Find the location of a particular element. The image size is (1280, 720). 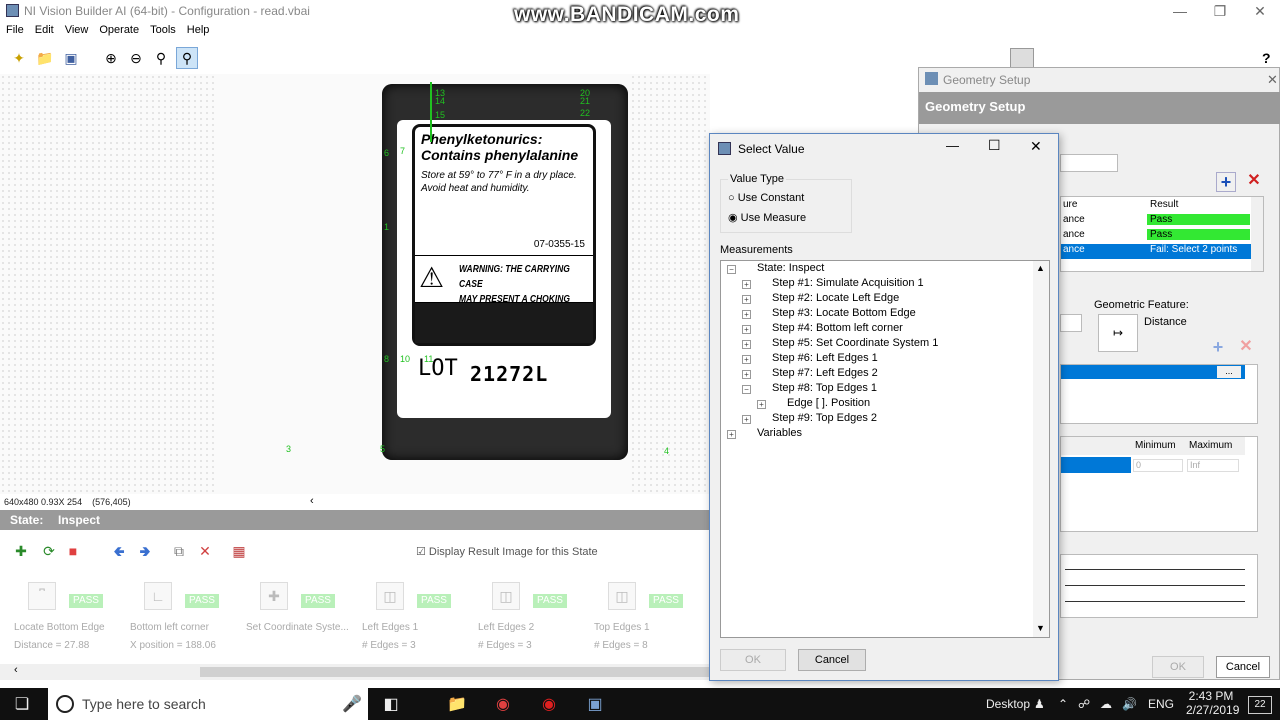

network-icon: ☍ is located at coordinates (1084, 704).